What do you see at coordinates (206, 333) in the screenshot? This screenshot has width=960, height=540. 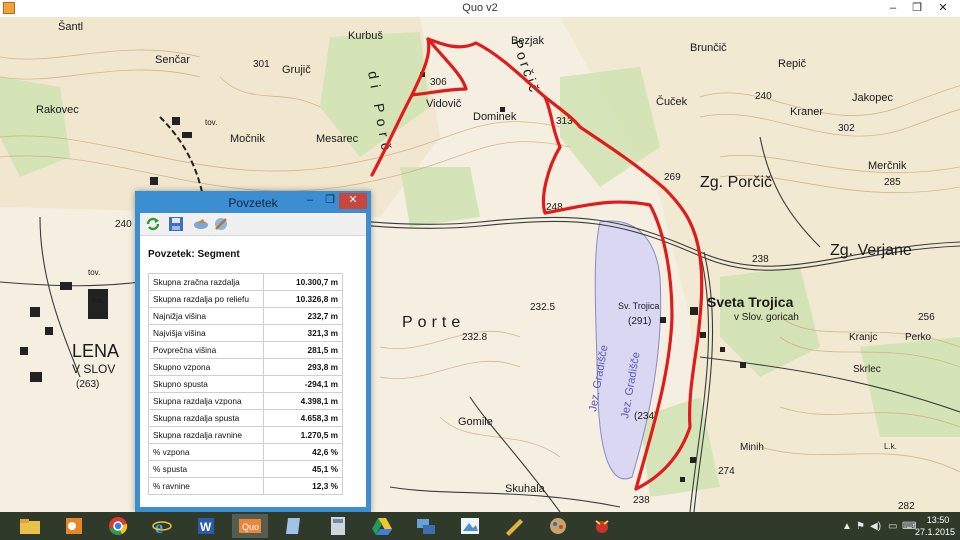 I see `summary-row-label: Najvišja višina` at bounding box center [206, 333].